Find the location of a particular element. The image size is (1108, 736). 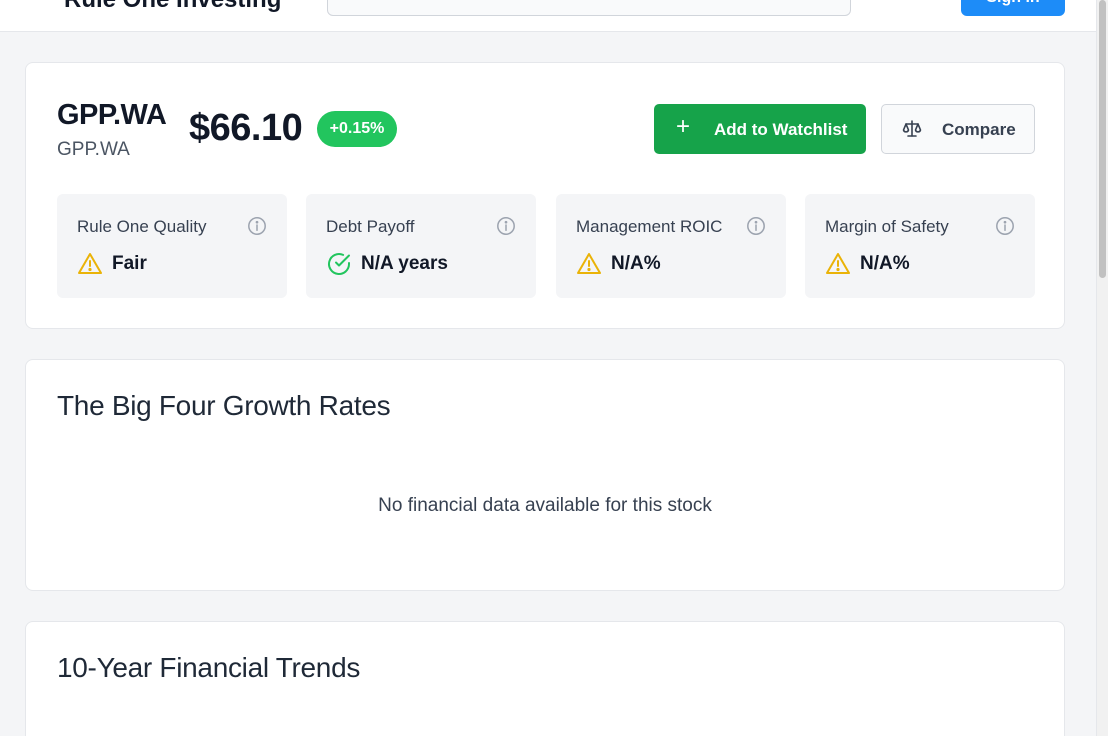

brand-logo-text: Rule One Investing is located at coordinates (172, 7).